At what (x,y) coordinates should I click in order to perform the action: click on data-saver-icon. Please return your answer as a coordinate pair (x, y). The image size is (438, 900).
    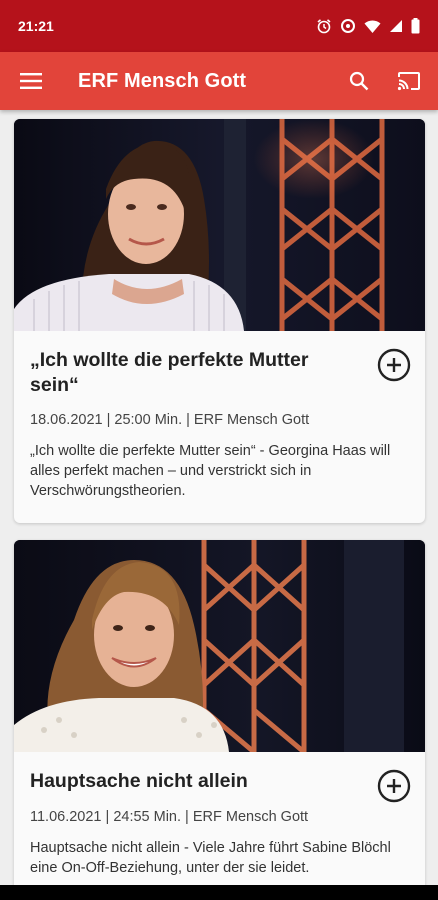
    Looking at the image, I should click on (348, 26).